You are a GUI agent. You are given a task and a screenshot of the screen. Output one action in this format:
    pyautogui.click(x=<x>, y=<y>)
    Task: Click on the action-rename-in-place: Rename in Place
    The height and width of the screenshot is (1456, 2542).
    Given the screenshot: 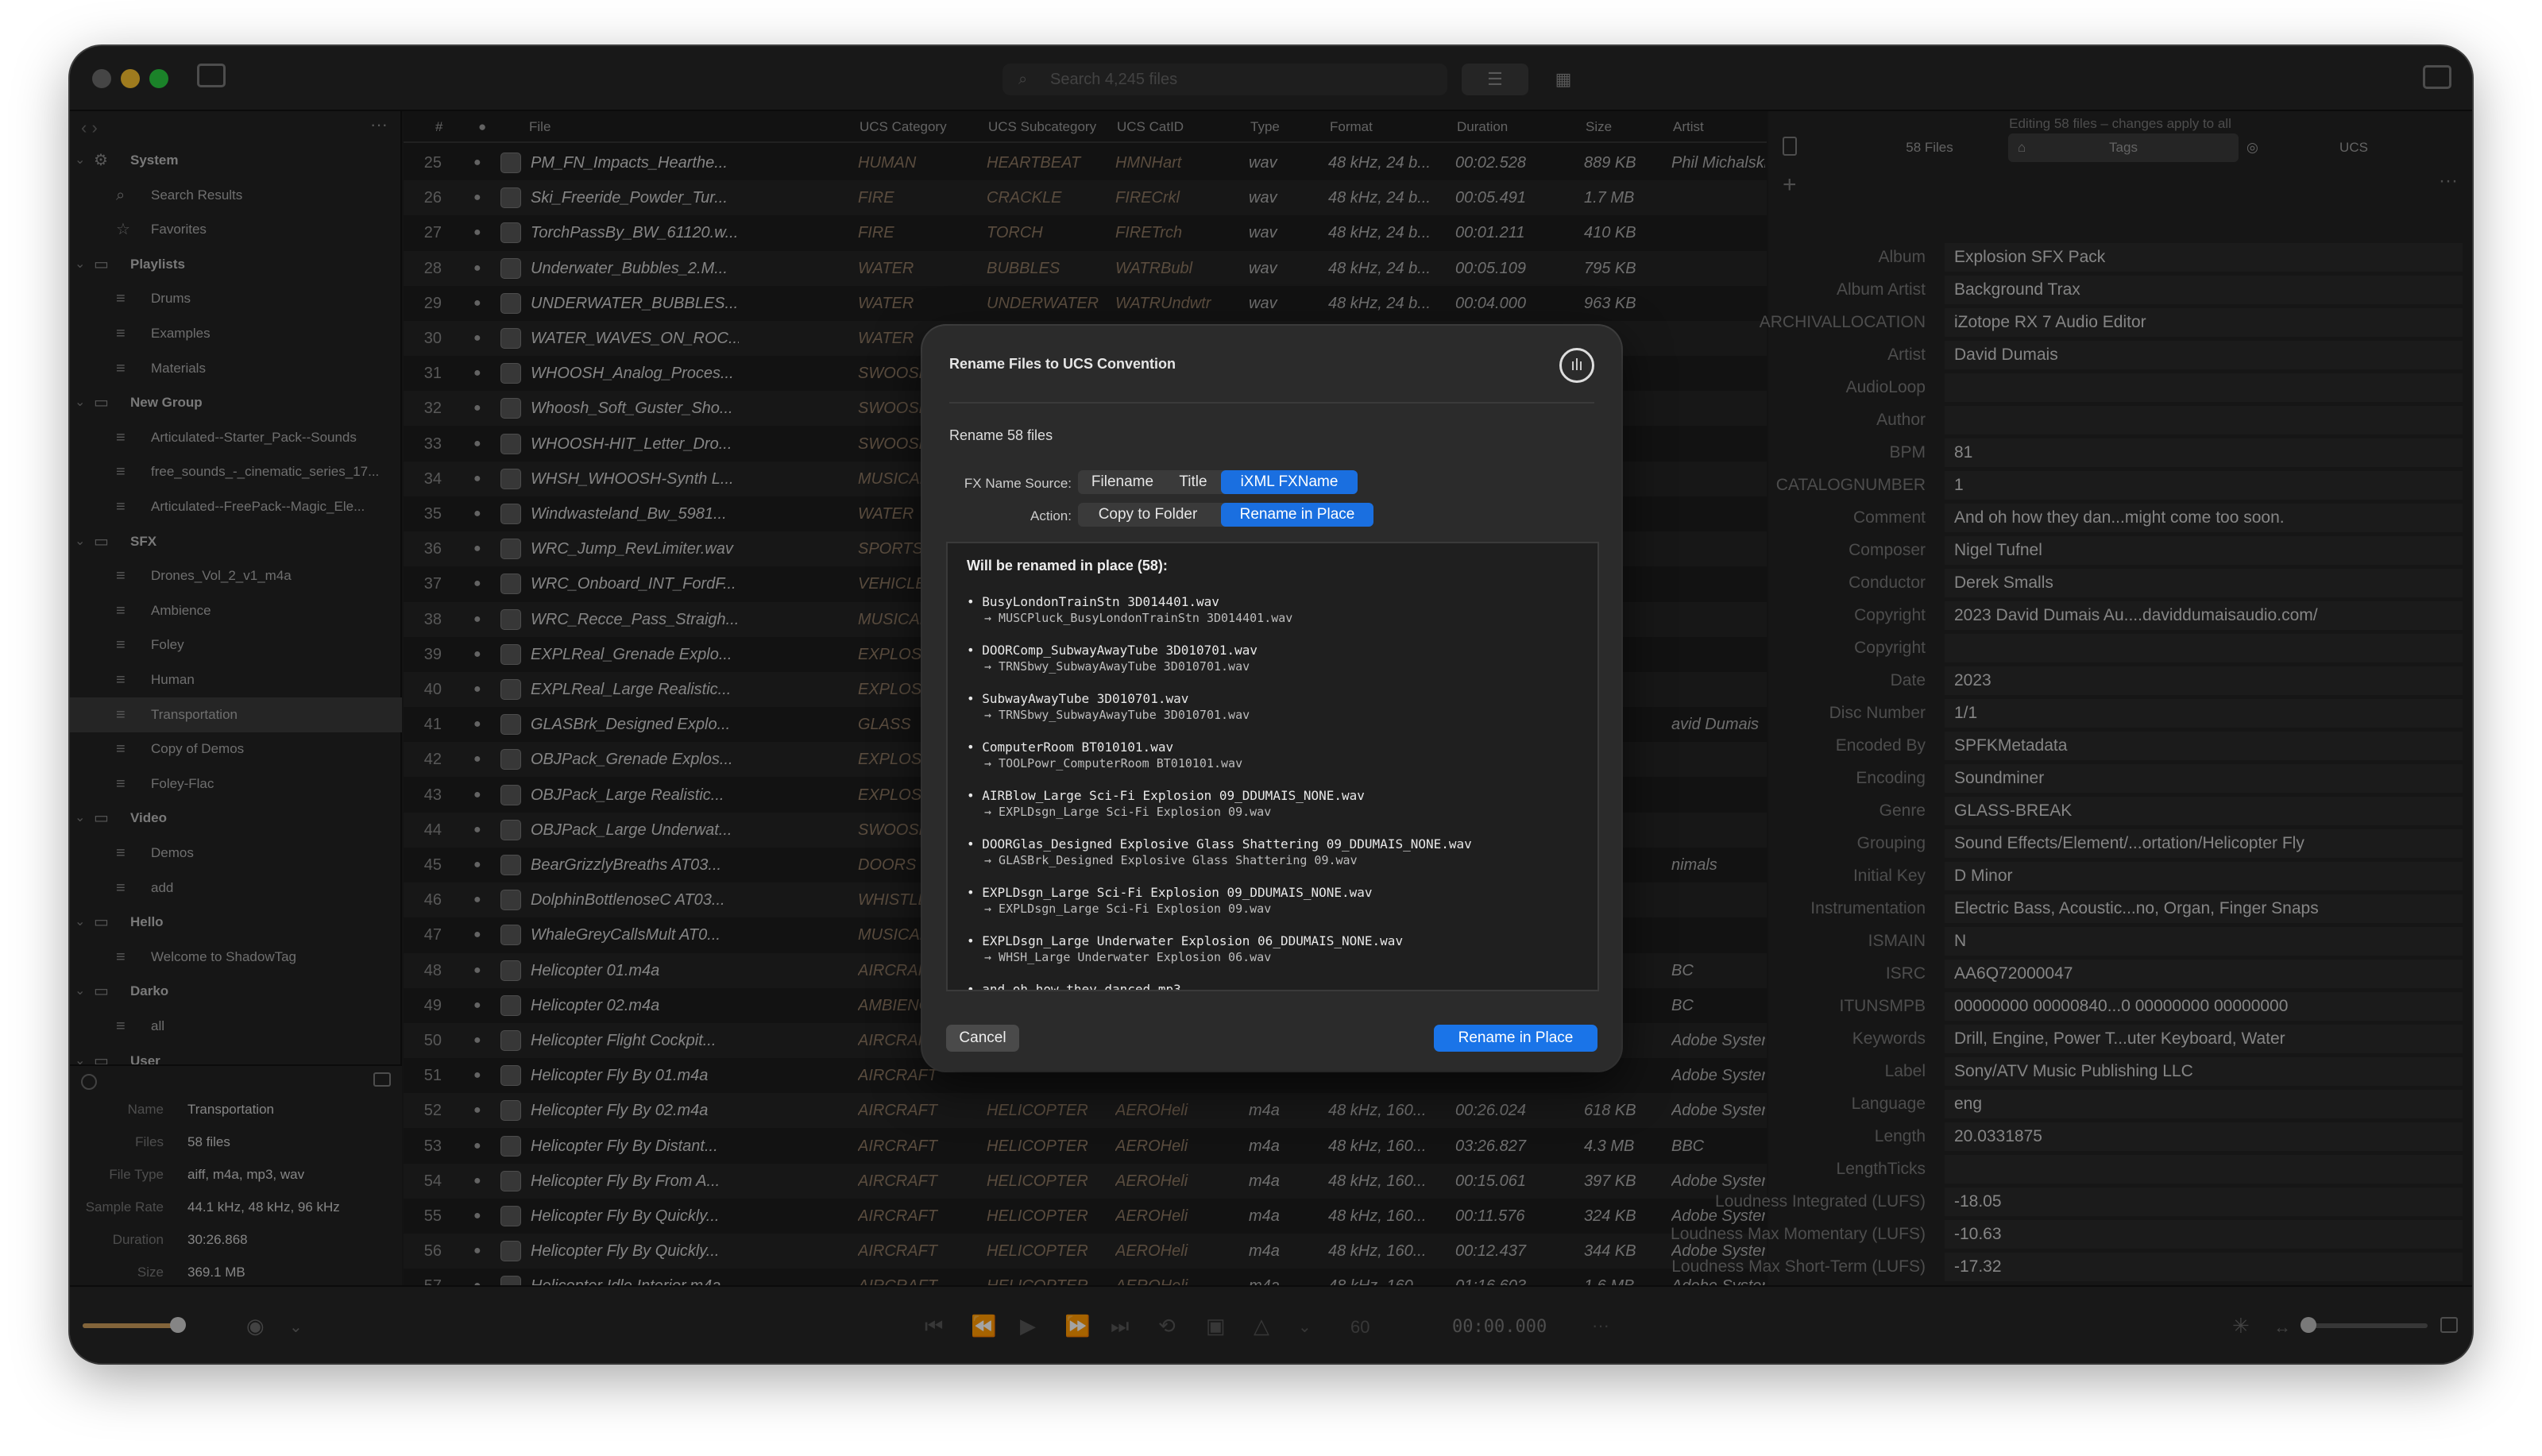 What is the action you would take?
    pyautogui.click(x=1297, y=515)
    